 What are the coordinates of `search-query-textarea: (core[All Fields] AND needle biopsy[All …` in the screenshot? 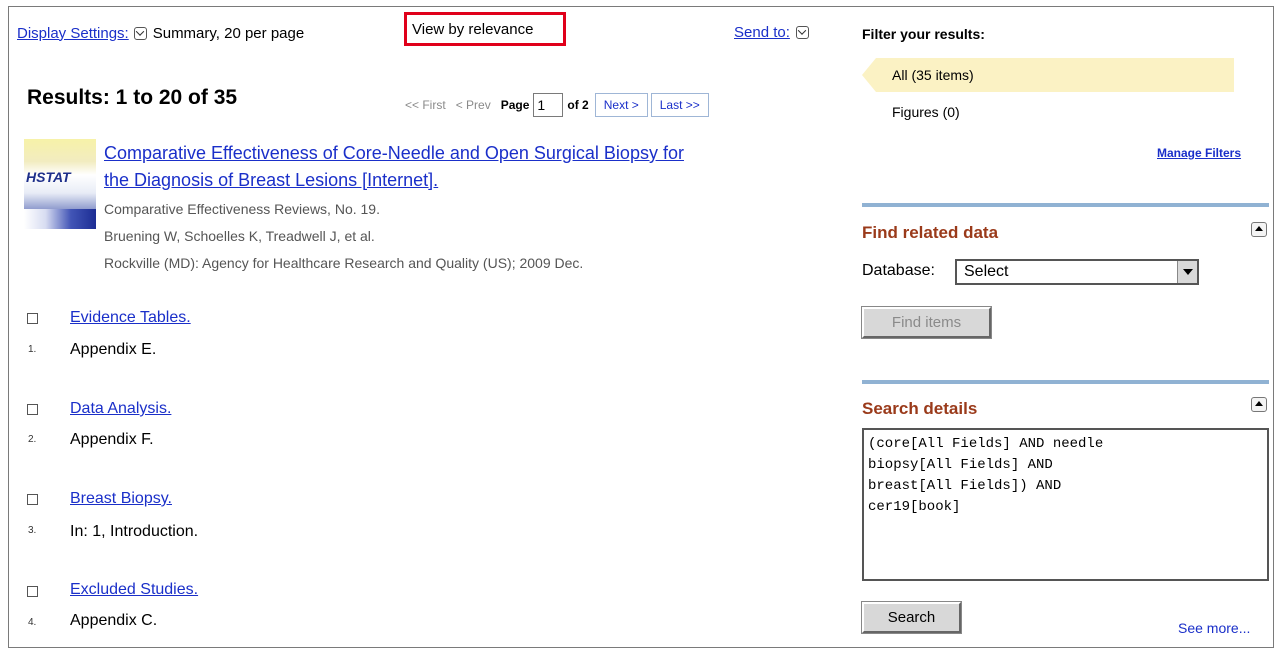 It's located at (1065, 504).